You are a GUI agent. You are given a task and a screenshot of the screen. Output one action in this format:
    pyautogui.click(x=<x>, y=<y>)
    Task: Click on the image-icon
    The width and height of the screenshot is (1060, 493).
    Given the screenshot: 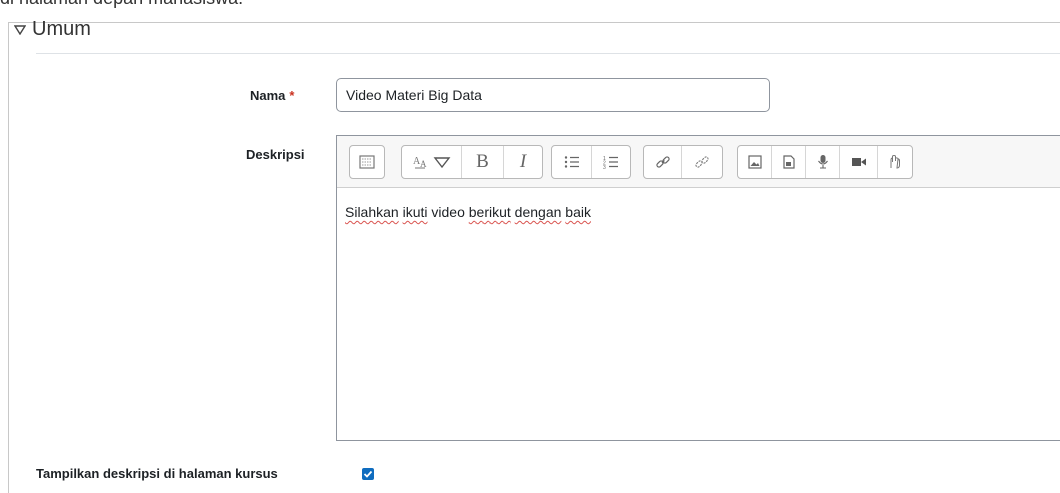 What is the action you would take?
    pyautogui.click(x=755, y=162)
    